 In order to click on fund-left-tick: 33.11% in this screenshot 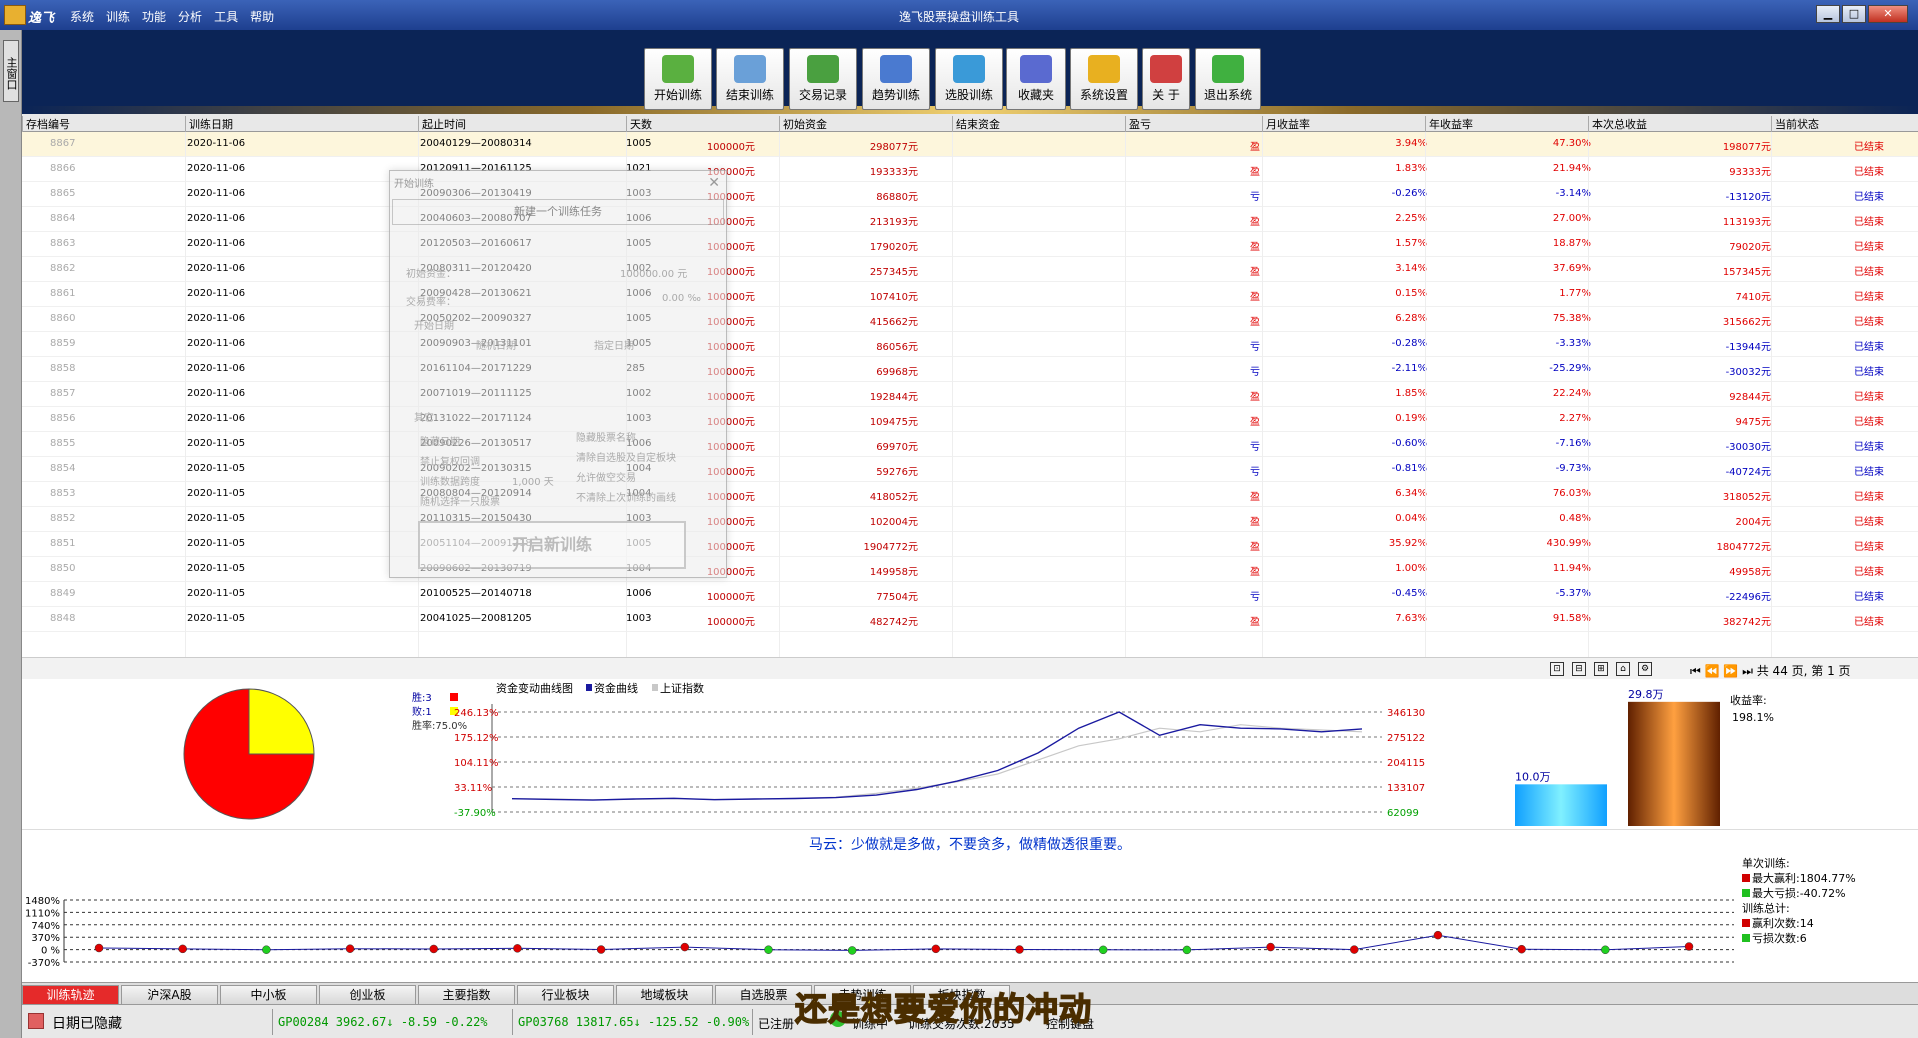, I will do `click(473, 788)`.